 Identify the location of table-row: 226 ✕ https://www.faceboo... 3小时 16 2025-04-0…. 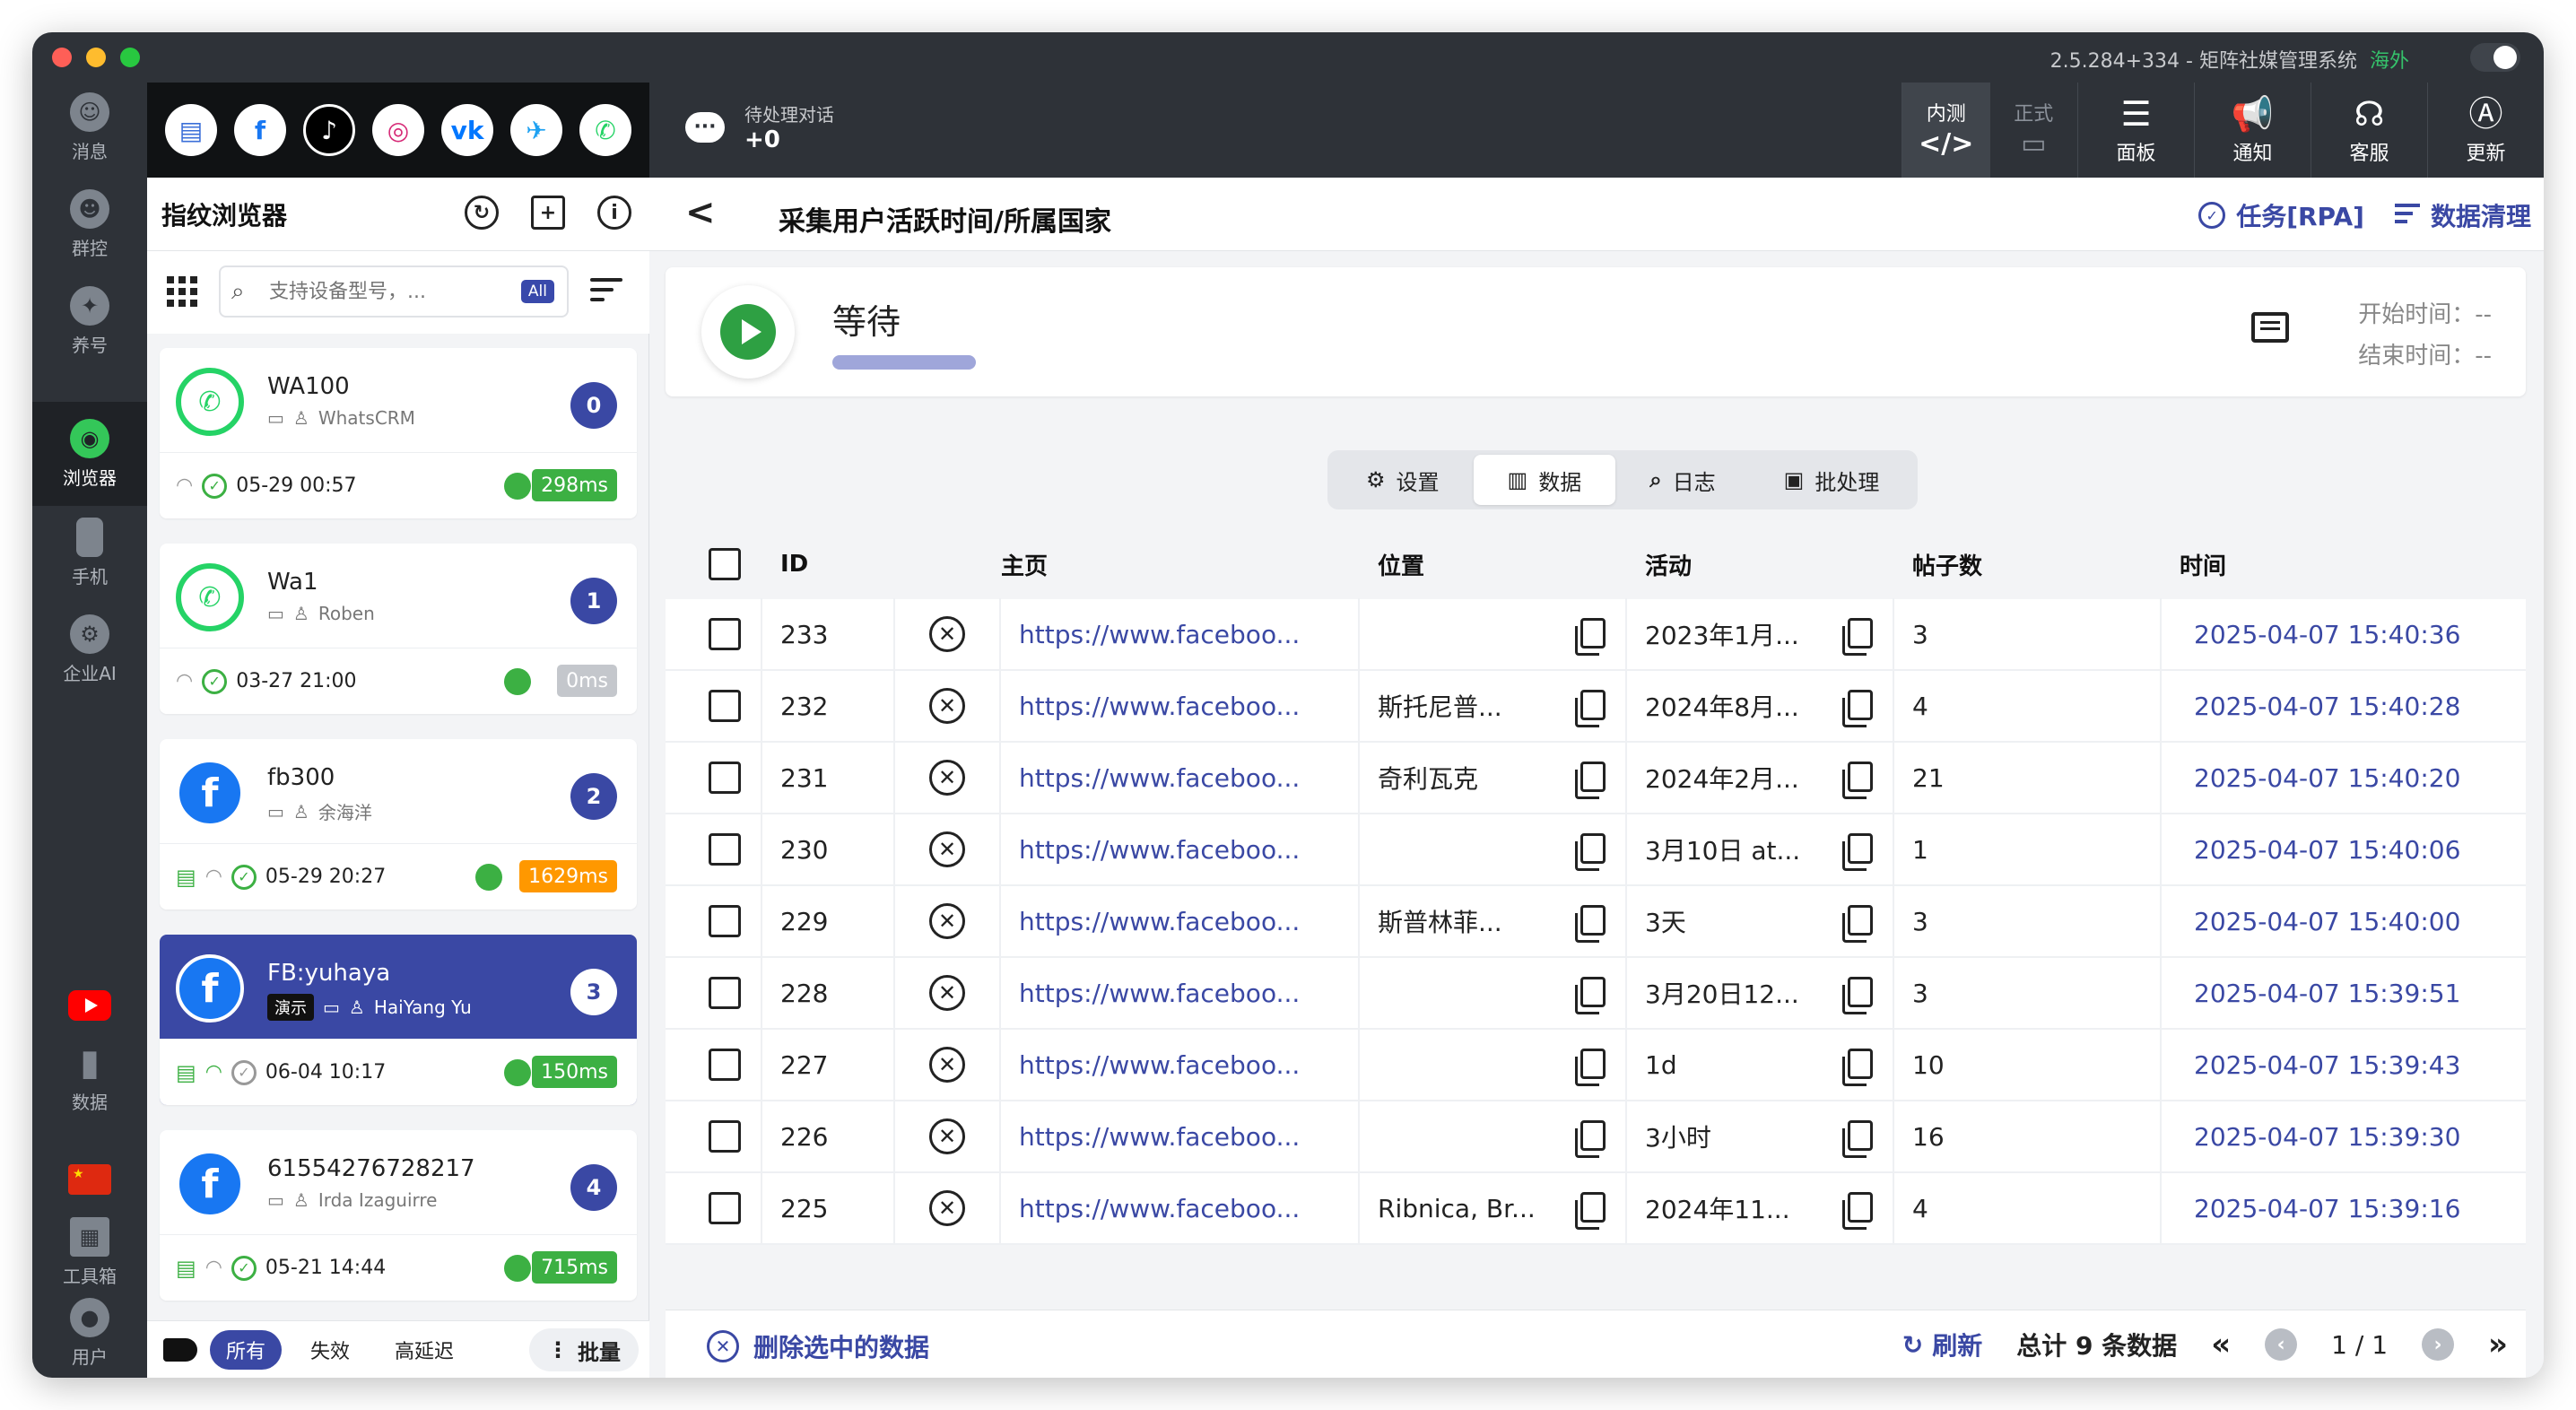
(1596, 1137).